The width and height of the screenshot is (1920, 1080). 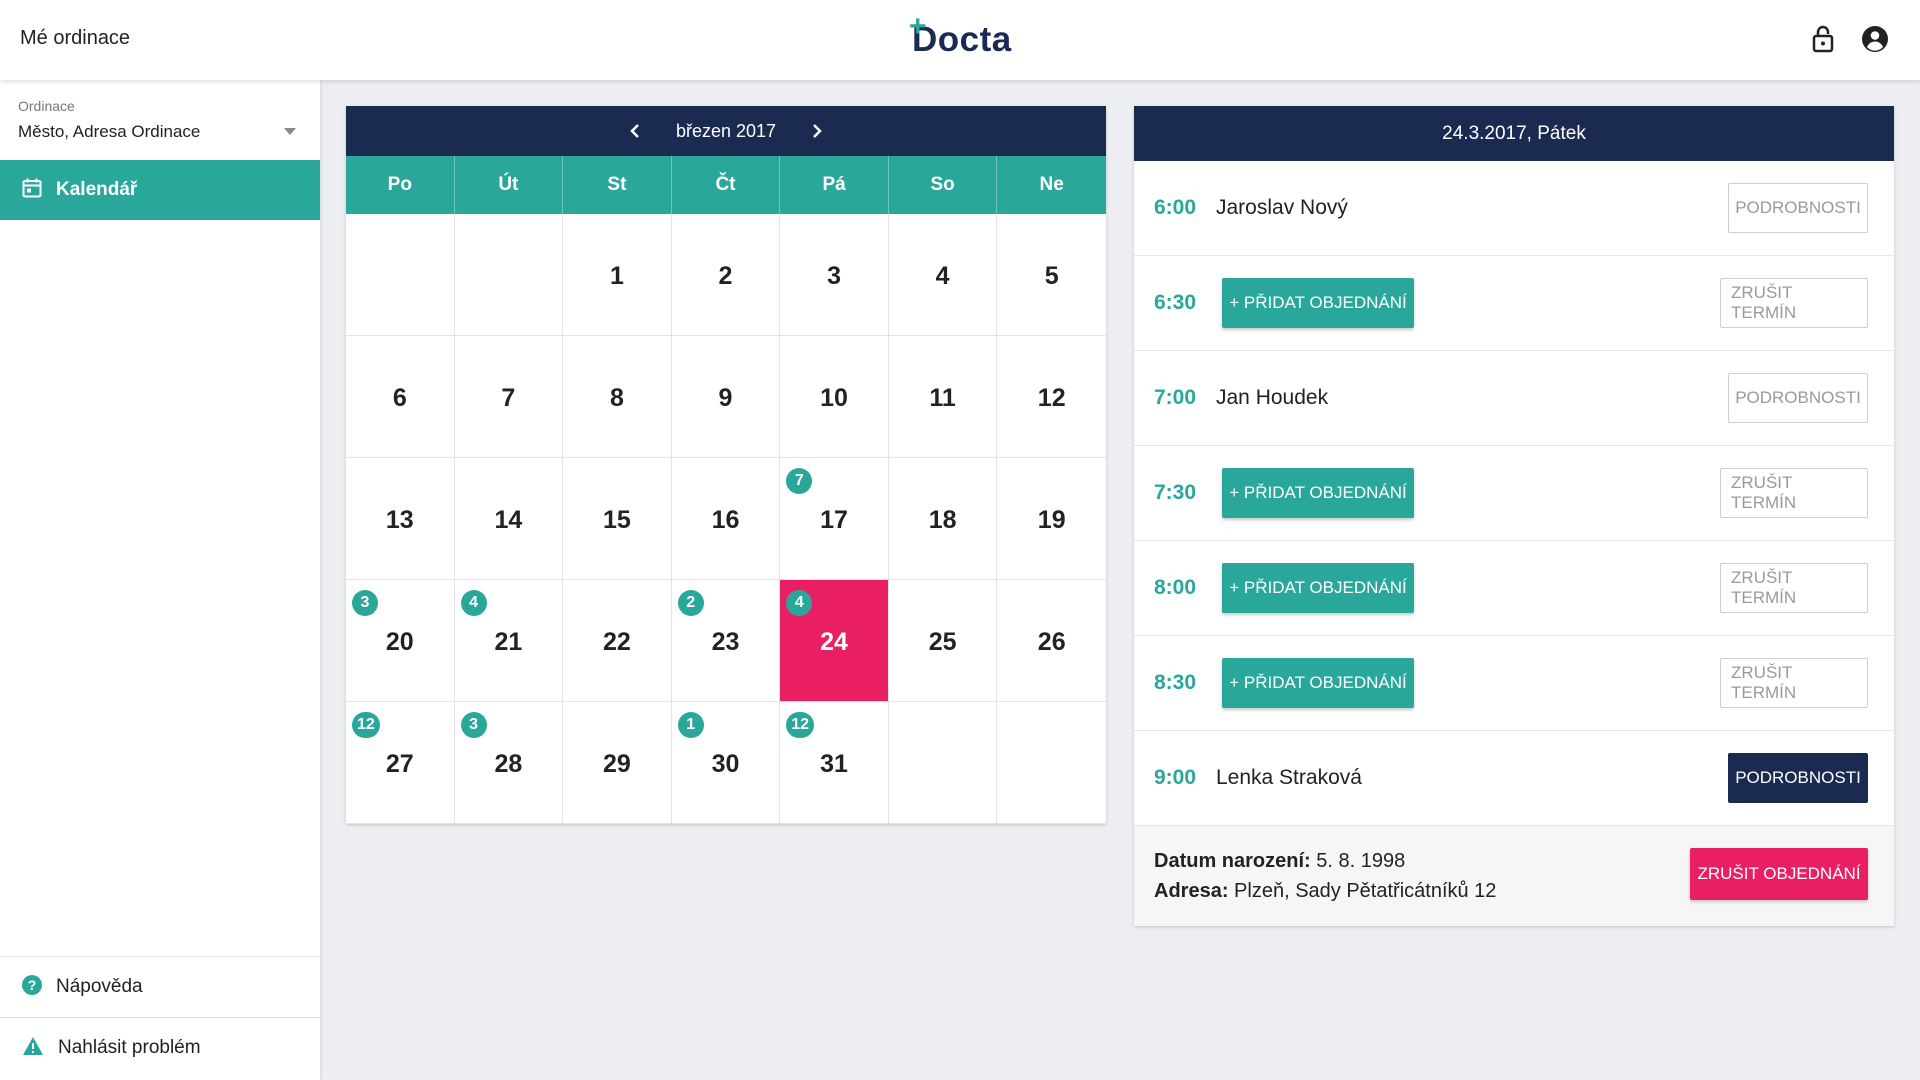 What do you see at coordinates (1514, 133) in the screenshot?
I see `schedule-date-title: 24.3.2017, Pátek` at bounding box center [1514, 133].